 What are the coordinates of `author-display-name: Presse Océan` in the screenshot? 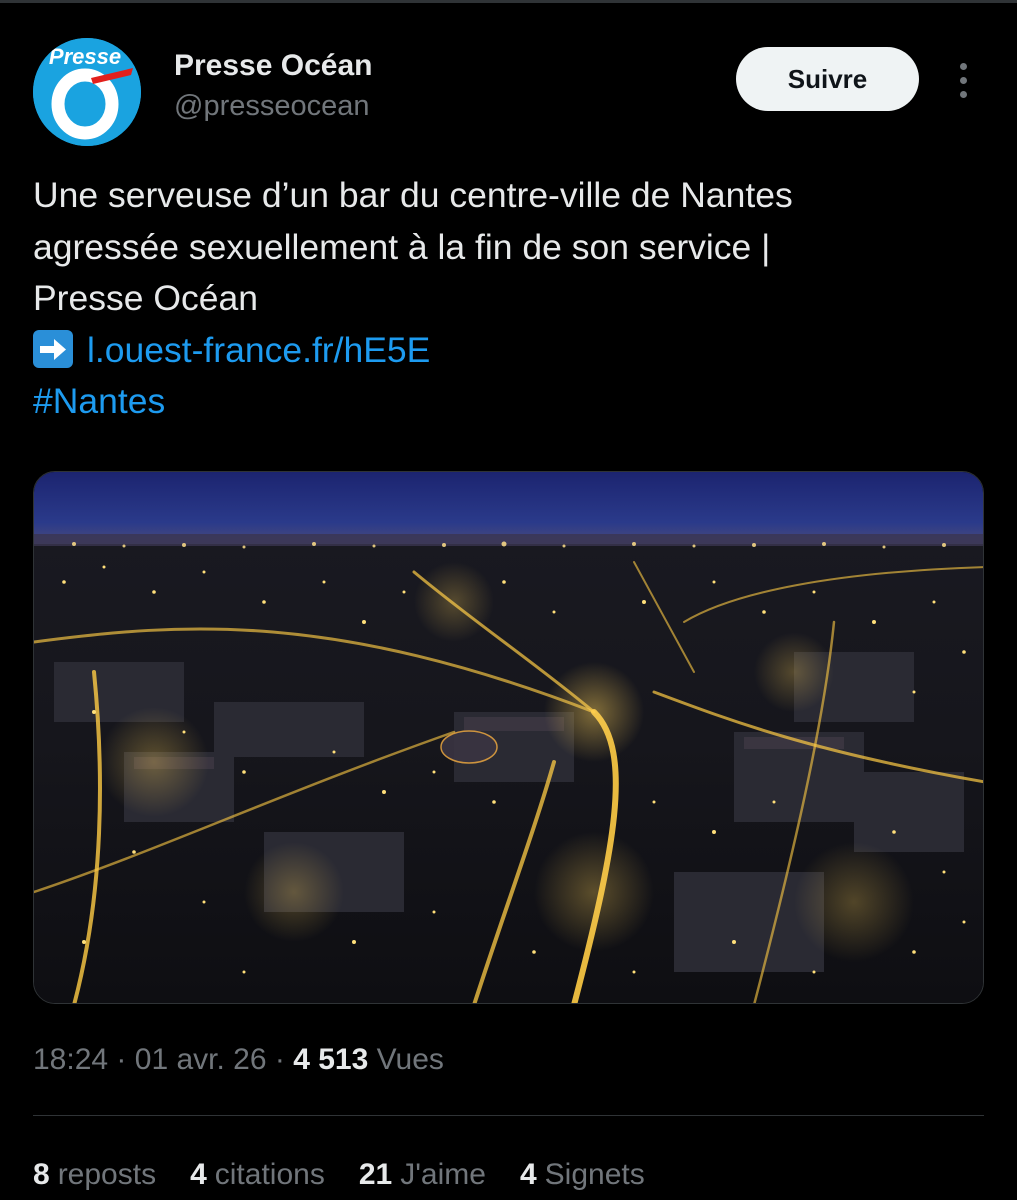 It's located at (273, 66).